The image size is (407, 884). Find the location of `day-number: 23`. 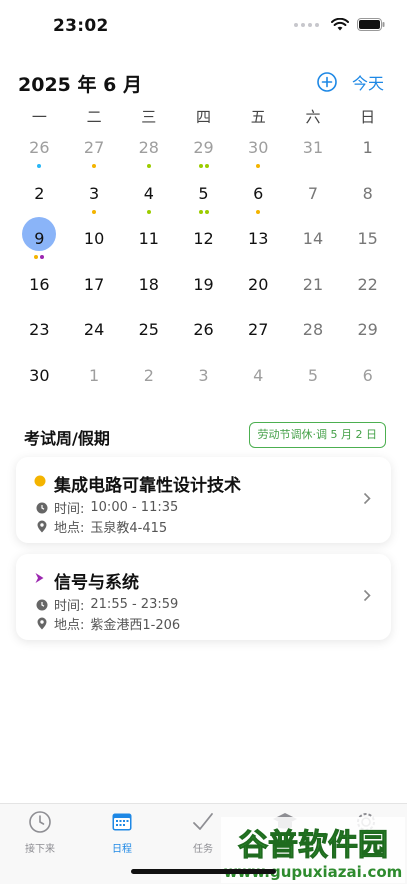

day-number: 23 is located at coordinates (39, 329).